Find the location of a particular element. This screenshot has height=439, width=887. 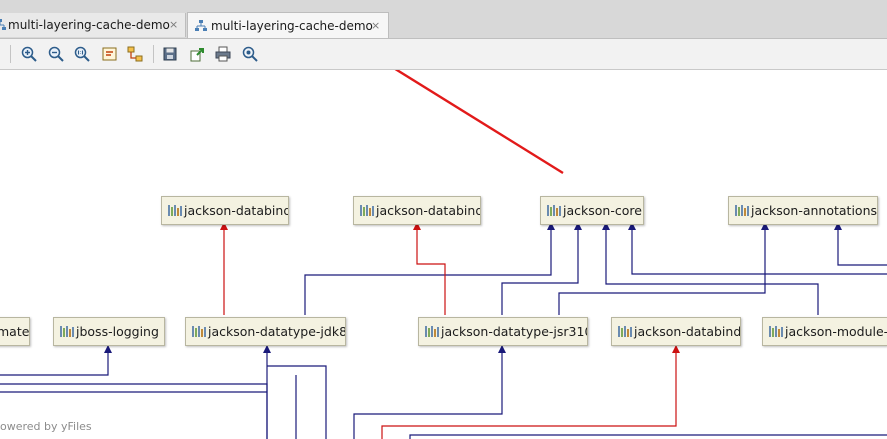

edge-jdk8-to-core is located at coordinates (429, 268).